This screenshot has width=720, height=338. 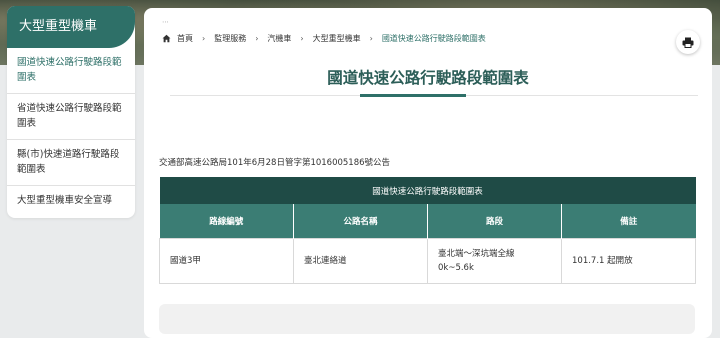 I want to click on table-row: 國道3甲 臺北連絡道 臺北端～深坑端全線 0k~5.6k 101.7.1 起開放, so click(x=428, y=261).